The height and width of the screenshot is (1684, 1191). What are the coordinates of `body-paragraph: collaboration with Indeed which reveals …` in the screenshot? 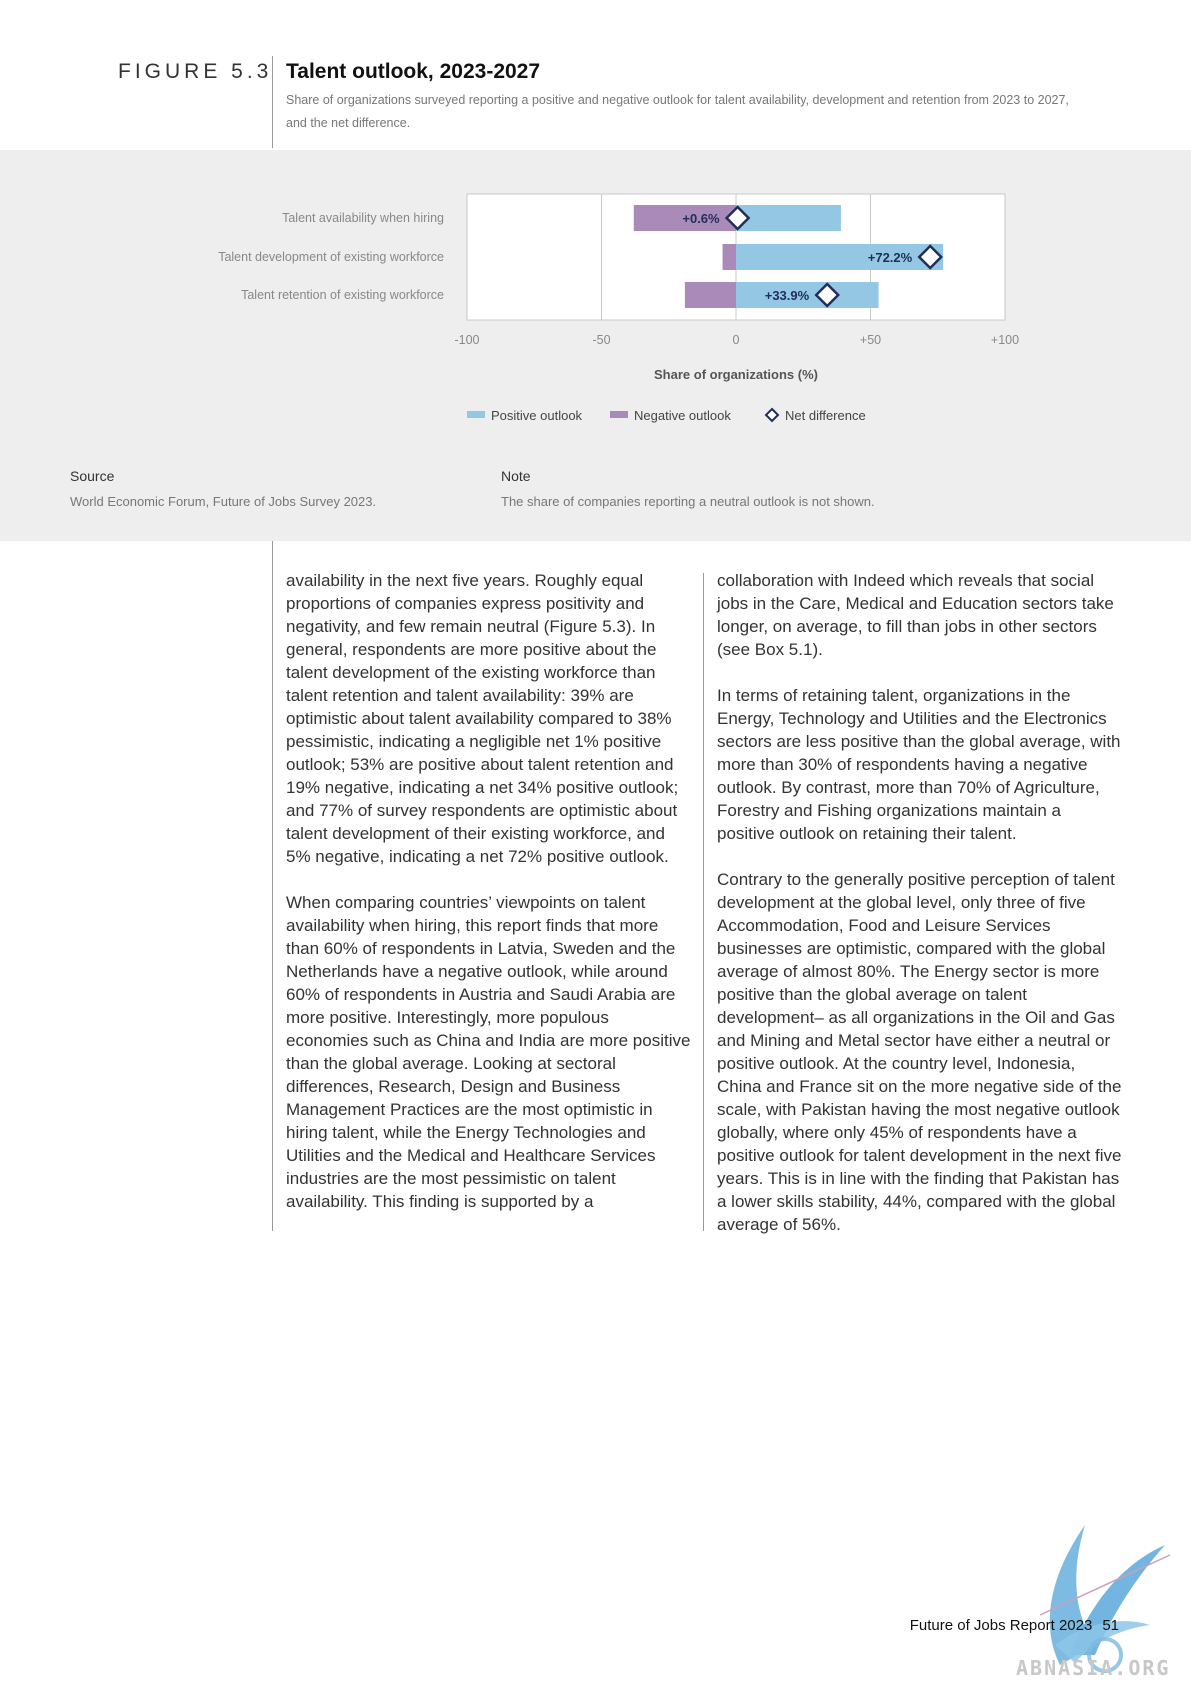 It's located at (915, 615).